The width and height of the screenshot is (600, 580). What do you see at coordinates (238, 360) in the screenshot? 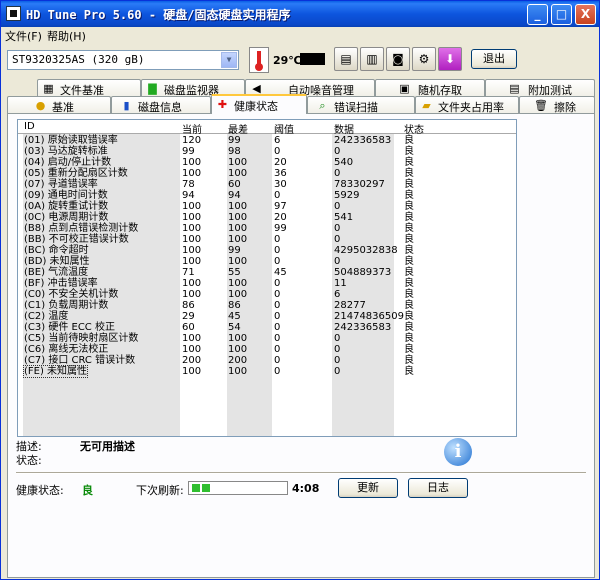
I see `attr-worst: 200` at bounding box center [238, 360].